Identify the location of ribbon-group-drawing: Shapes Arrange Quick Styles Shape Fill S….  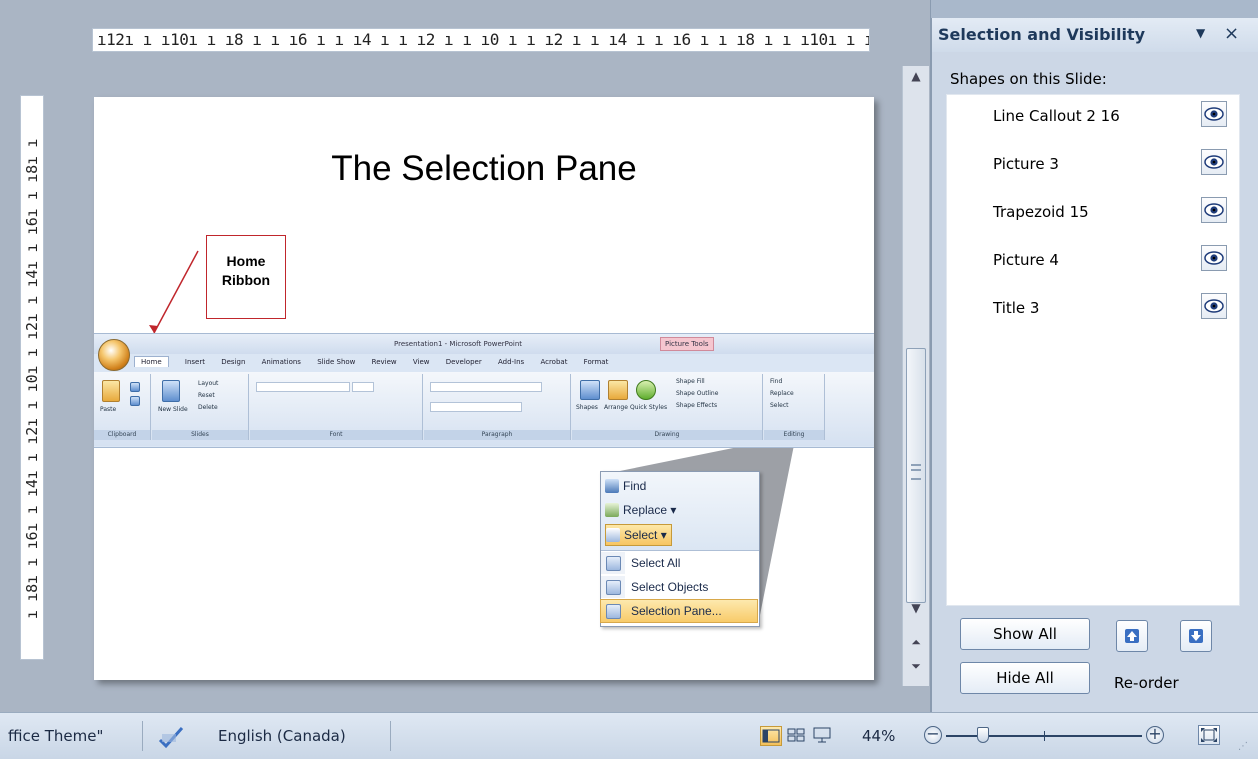
(667, 407).